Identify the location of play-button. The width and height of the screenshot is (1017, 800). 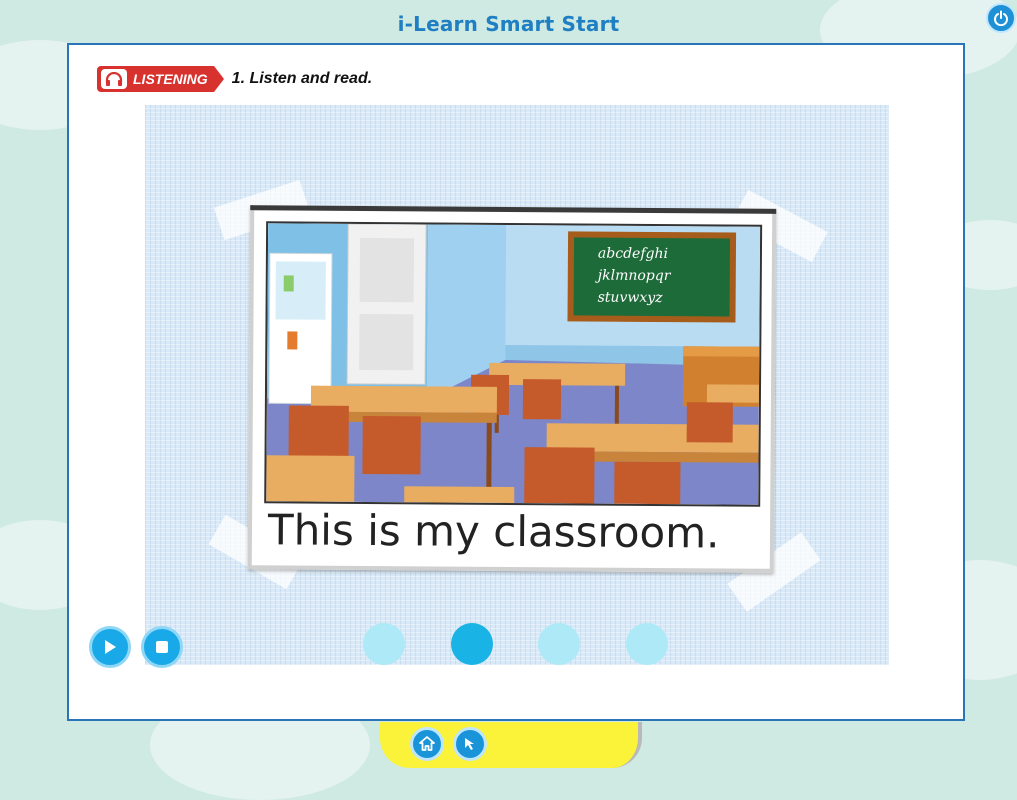
(110, 647).